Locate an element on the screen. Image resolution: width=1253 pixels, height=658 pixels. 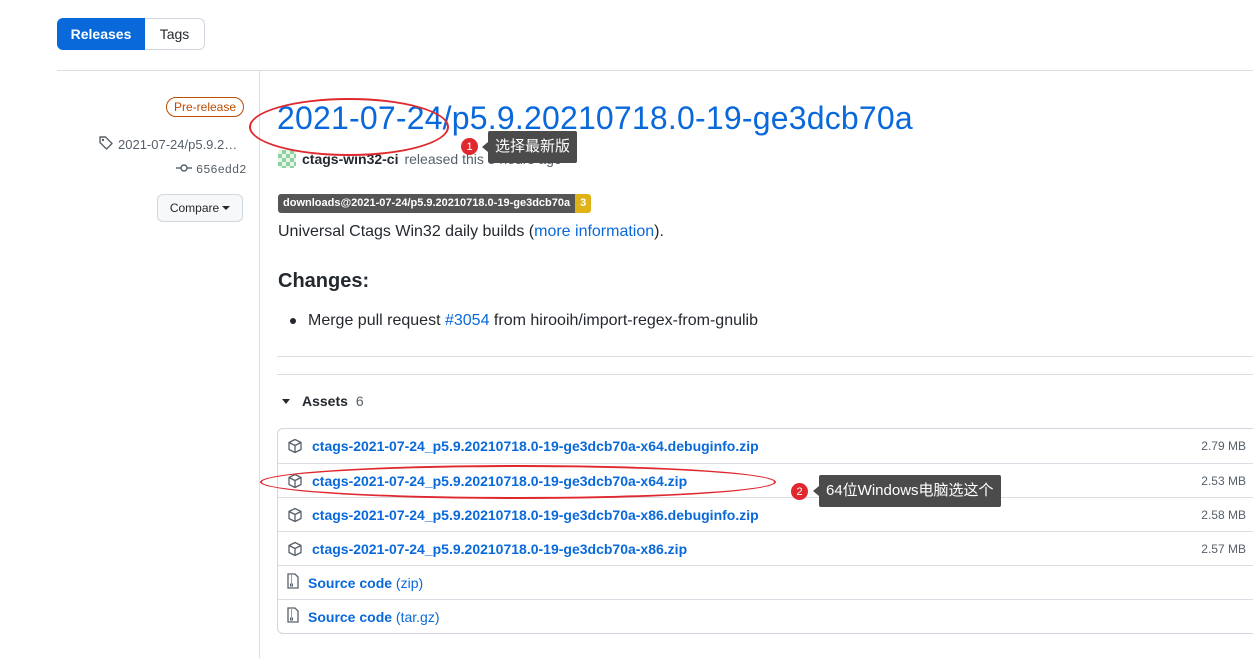
annotation-number-2: 2 is located at coordinates (799, 491).